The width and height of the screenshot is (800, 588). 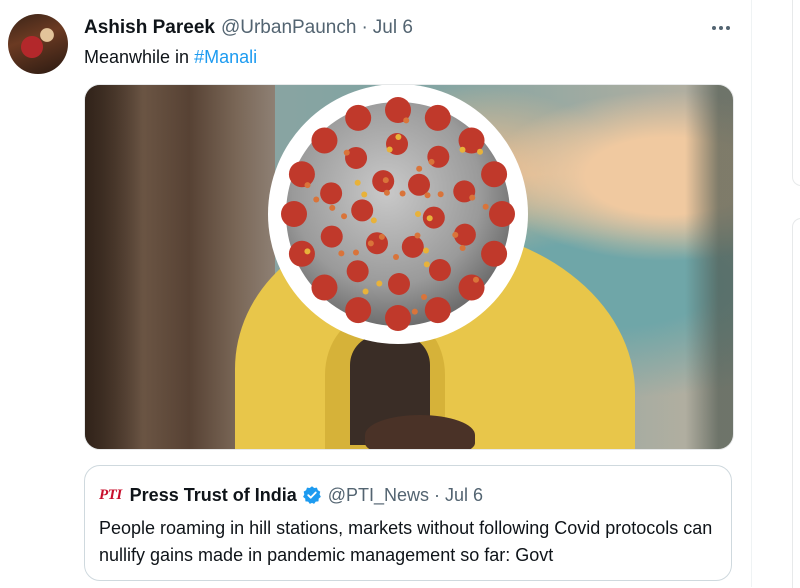 I want to click on avatar, so click(x=38, y=44).